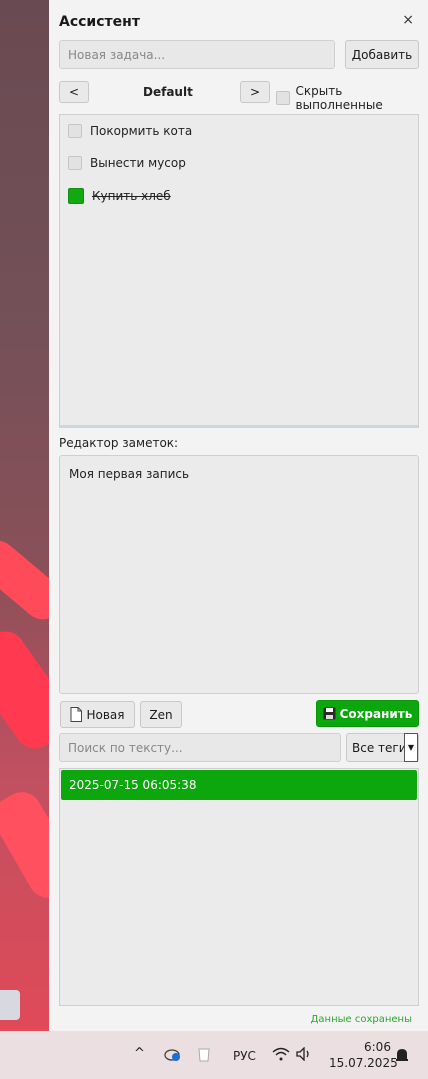  I want to click on desktop-wallpaper, so click(24, 515).